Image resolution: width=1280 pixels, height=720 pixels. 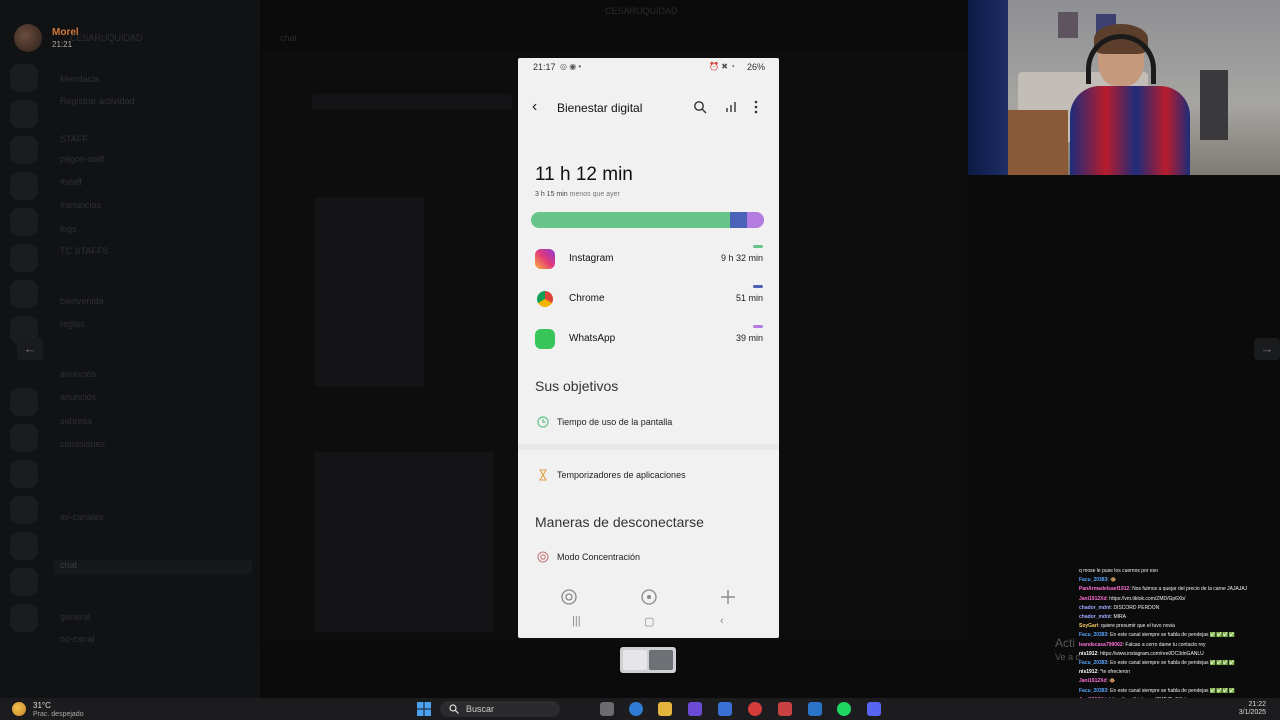 What do you see at coordinates (75, 619) in the screenshot?
I see `channel-item: general` at bounding box center [75, 619].